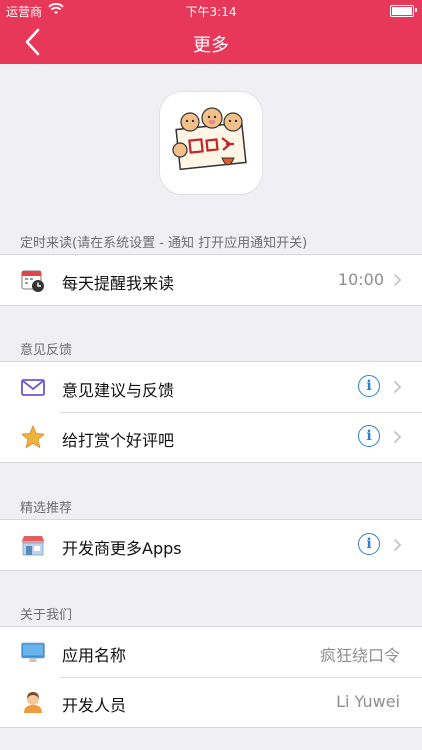  Describe the element at coordinates (33, 387) in the screenshot. I see `mail-icon` at that location.